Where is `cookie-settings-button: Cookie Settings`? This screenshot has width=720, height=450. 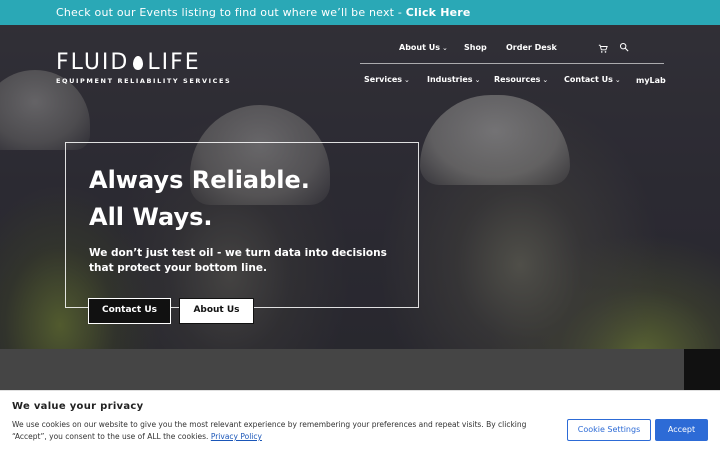 cookie-settings-button: Cookie Settings is located at coordinates (609, 430).